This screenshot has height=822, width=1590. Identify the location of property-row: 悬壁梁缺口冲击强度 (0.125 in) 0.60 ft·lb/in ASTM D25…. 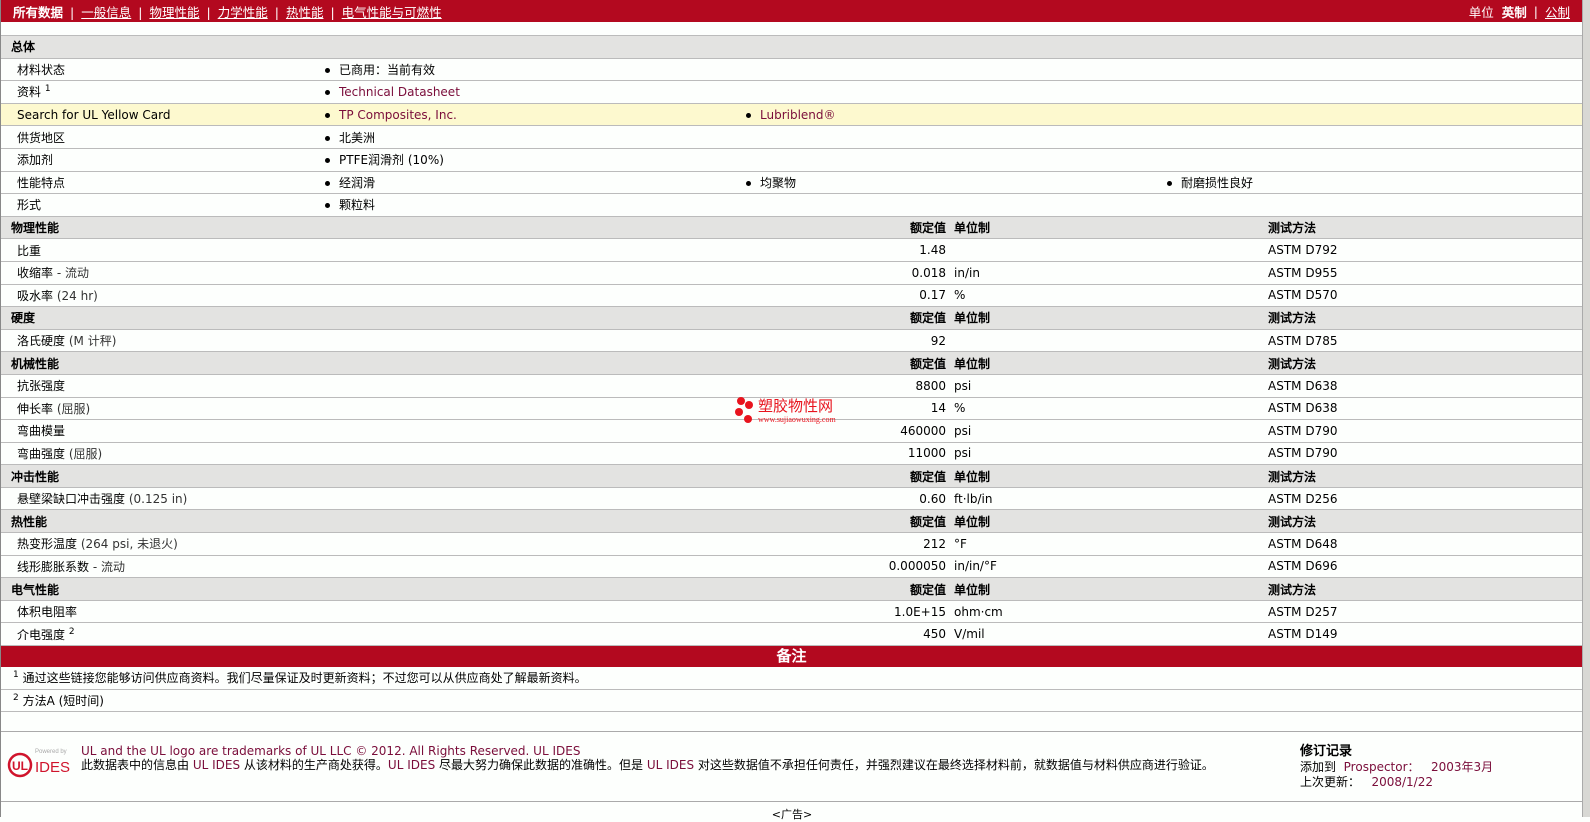
(791, 499).